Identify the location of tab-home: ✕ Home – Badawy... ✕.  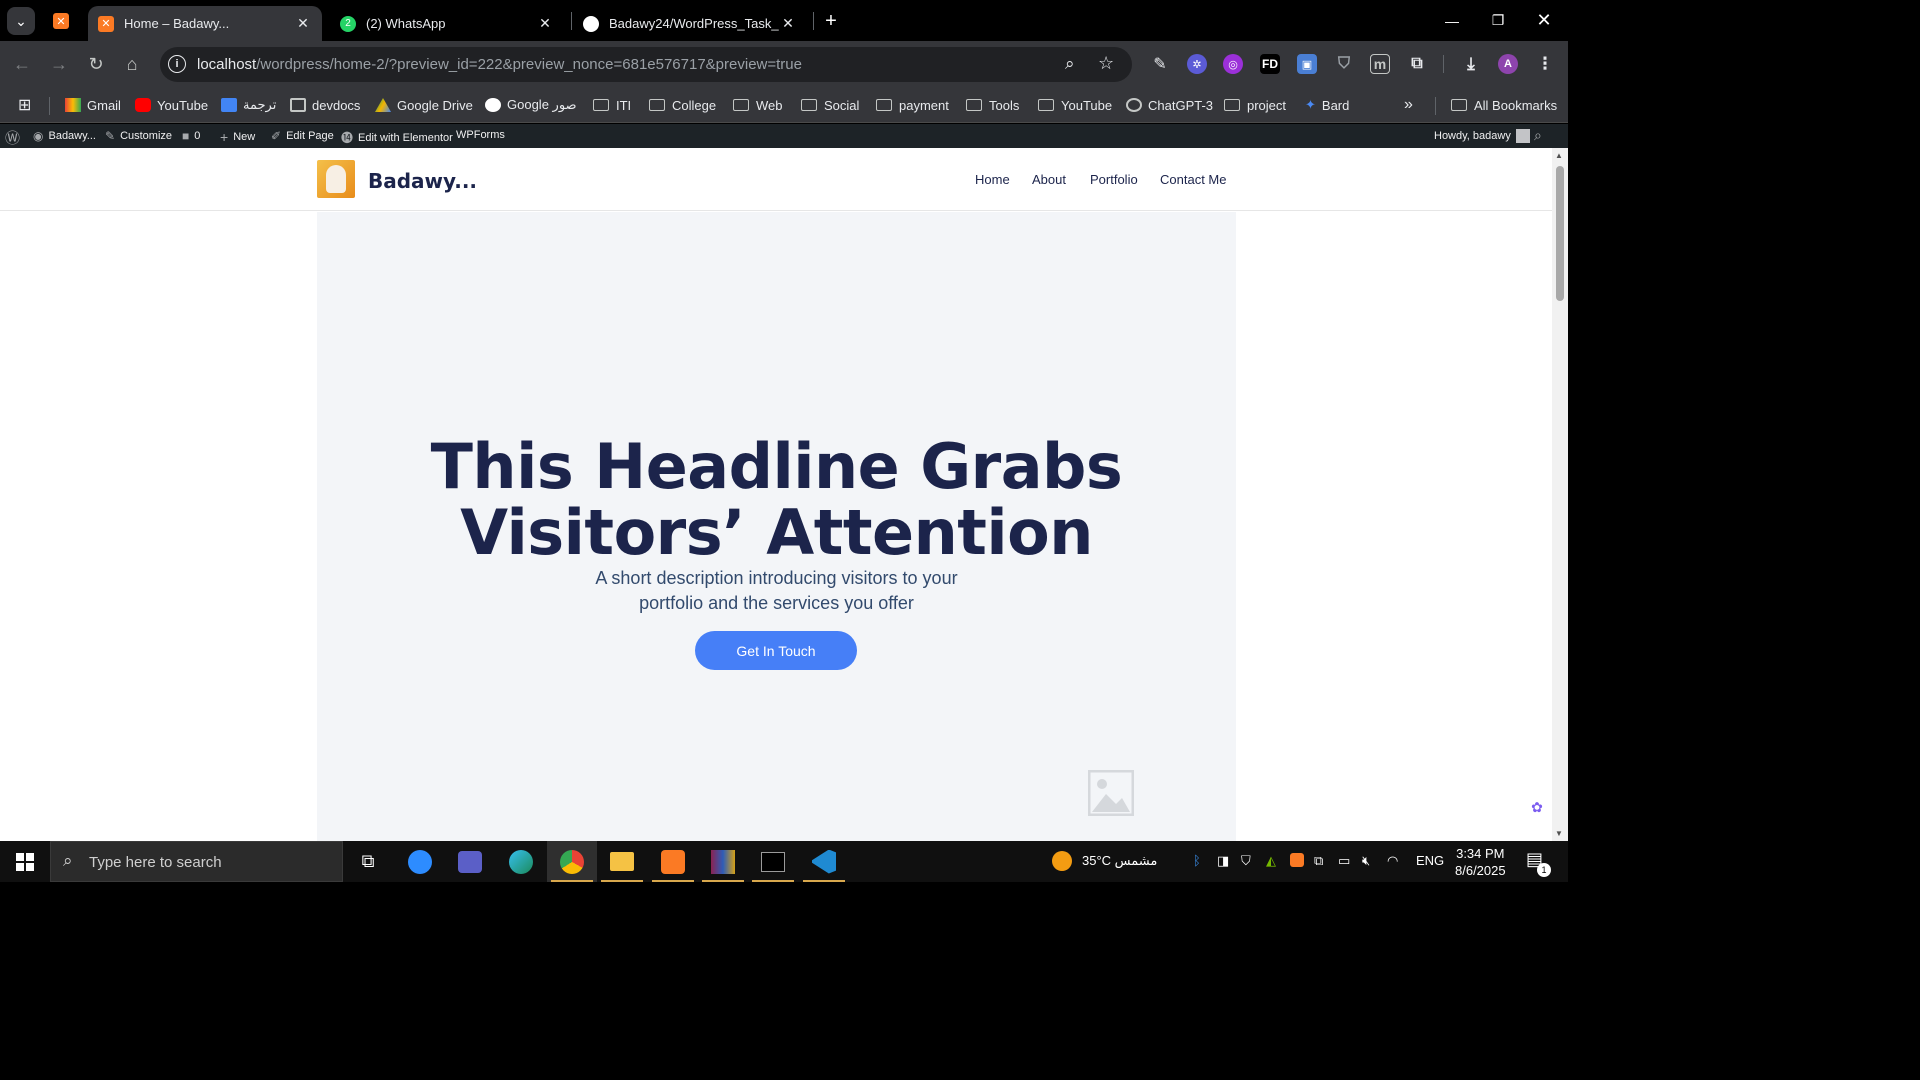
(205, 23).